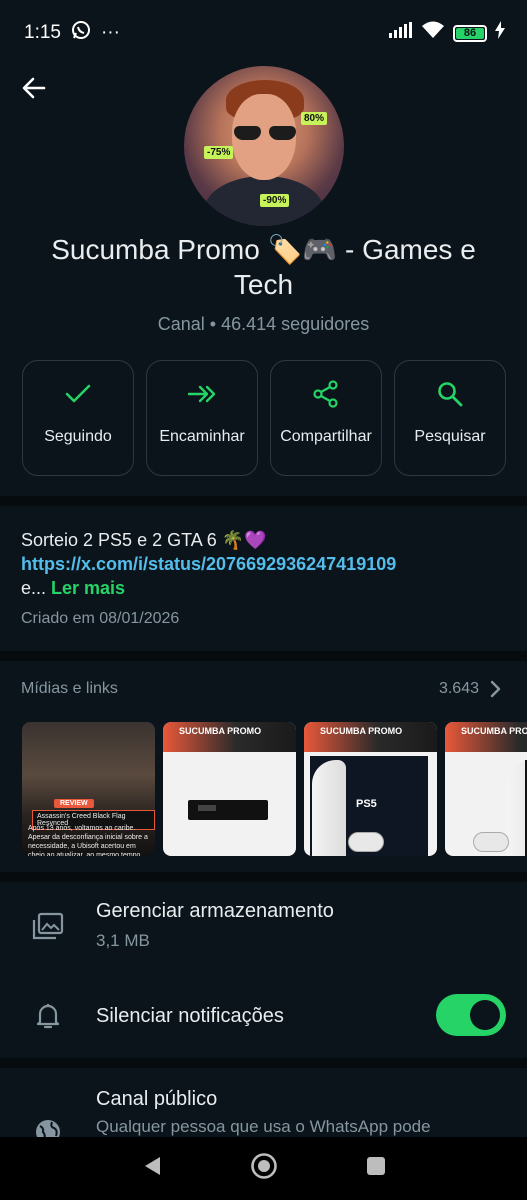  I want to click on forward-label: Encaminhar, so click(202, 436).